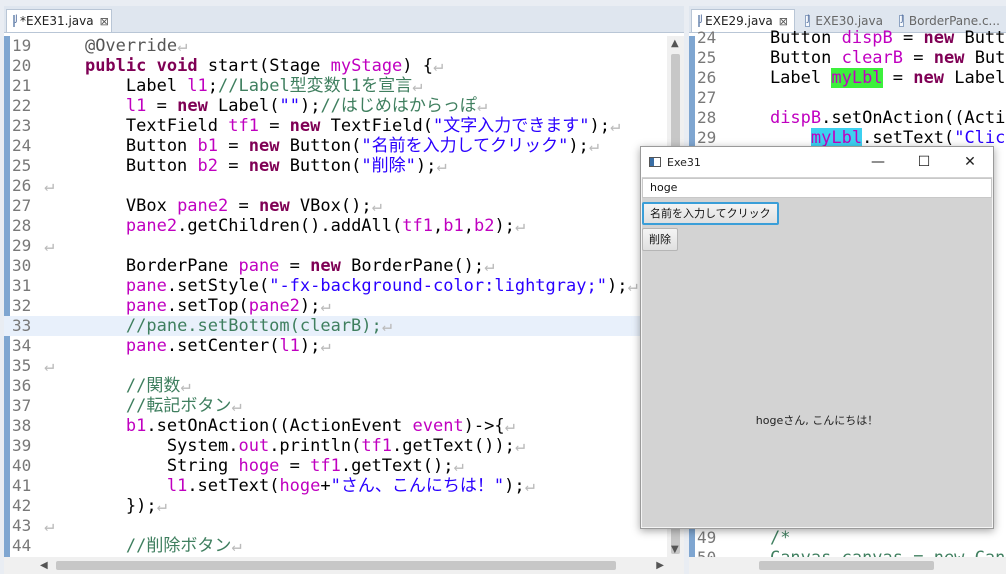 The image size is (1006, 574). What do you see at coordinates (867, 58) in the screenshot?
I see `code-text: Button clearB = new But` at bounding box center [867, 58].